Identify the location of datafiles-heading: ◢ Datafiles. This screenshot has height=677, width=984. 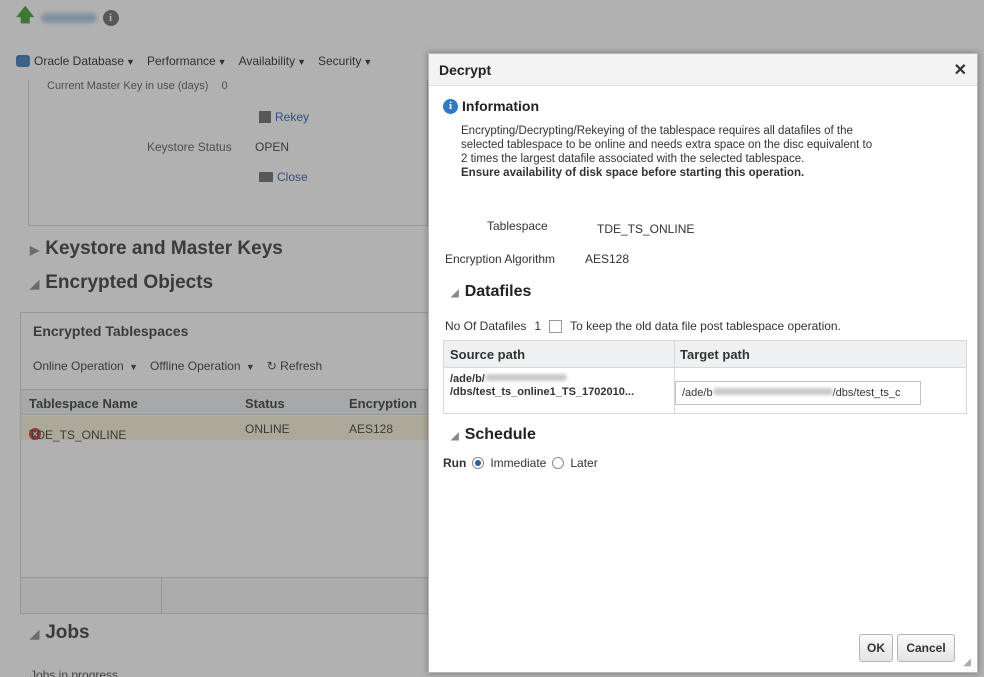
(491, 292).